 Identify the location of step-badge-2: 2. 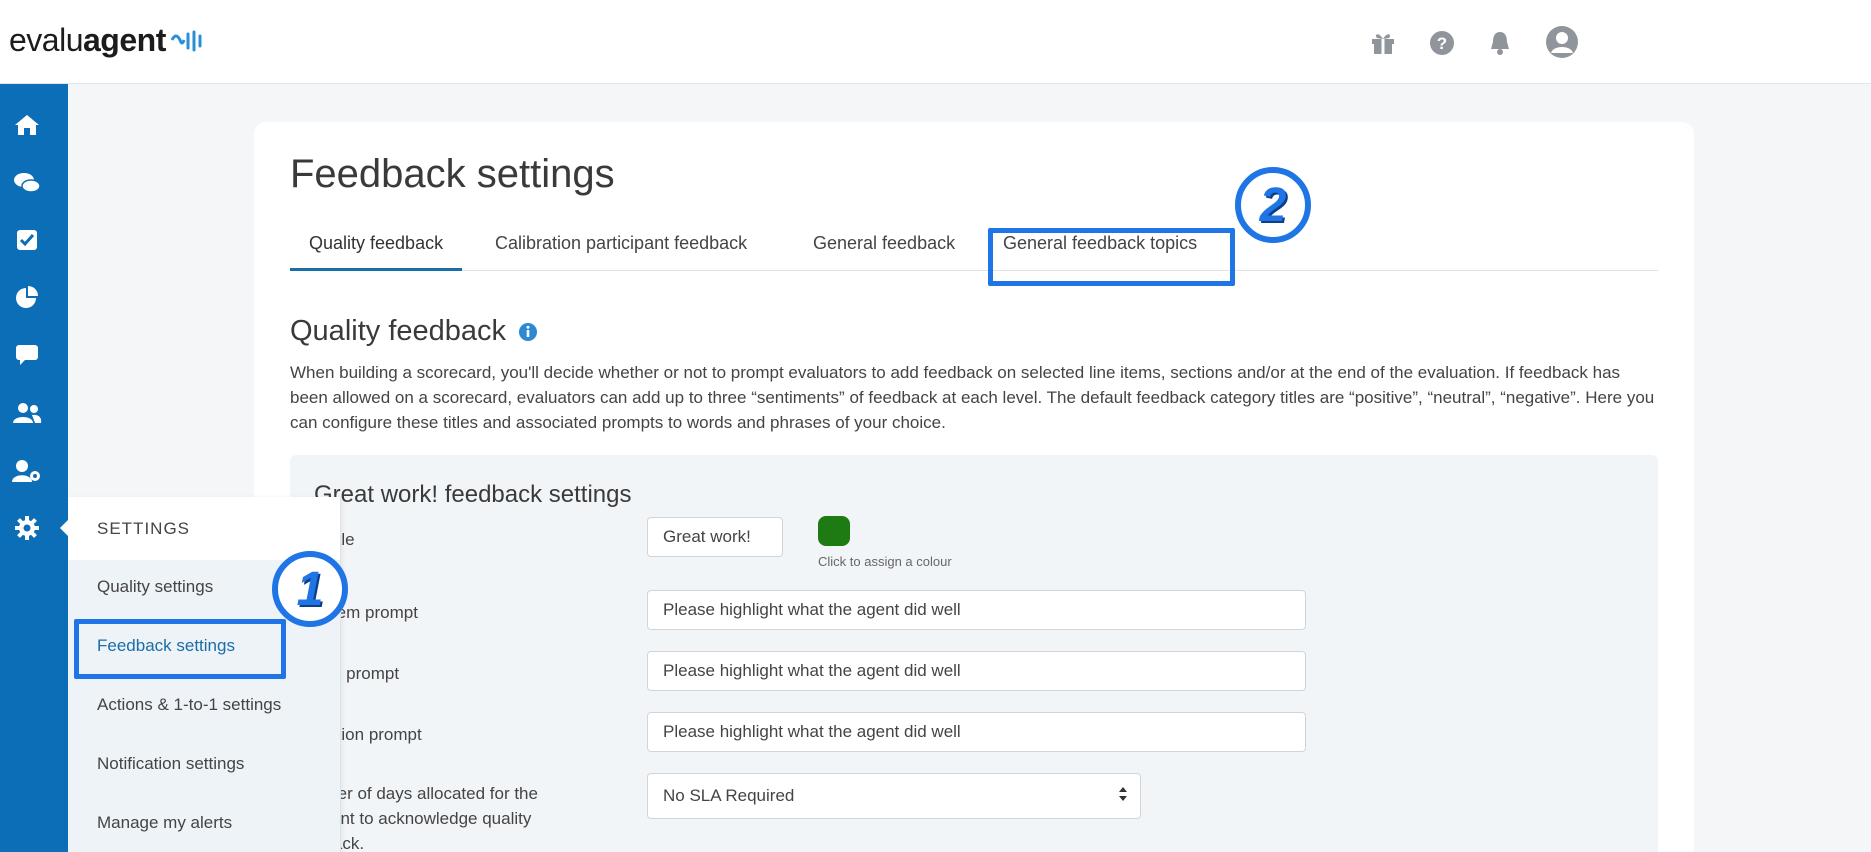
(1273, 205).